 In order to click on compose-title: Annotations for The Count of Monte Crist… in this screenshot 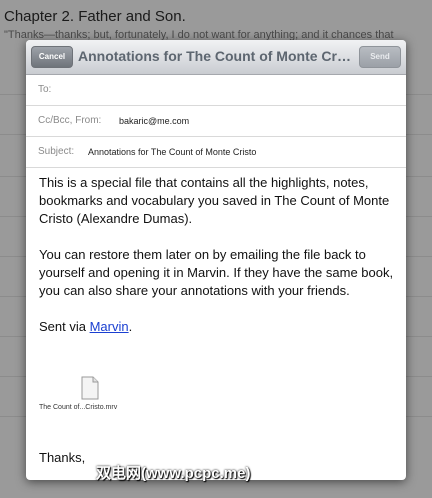, I will do `click(216, 56)`.